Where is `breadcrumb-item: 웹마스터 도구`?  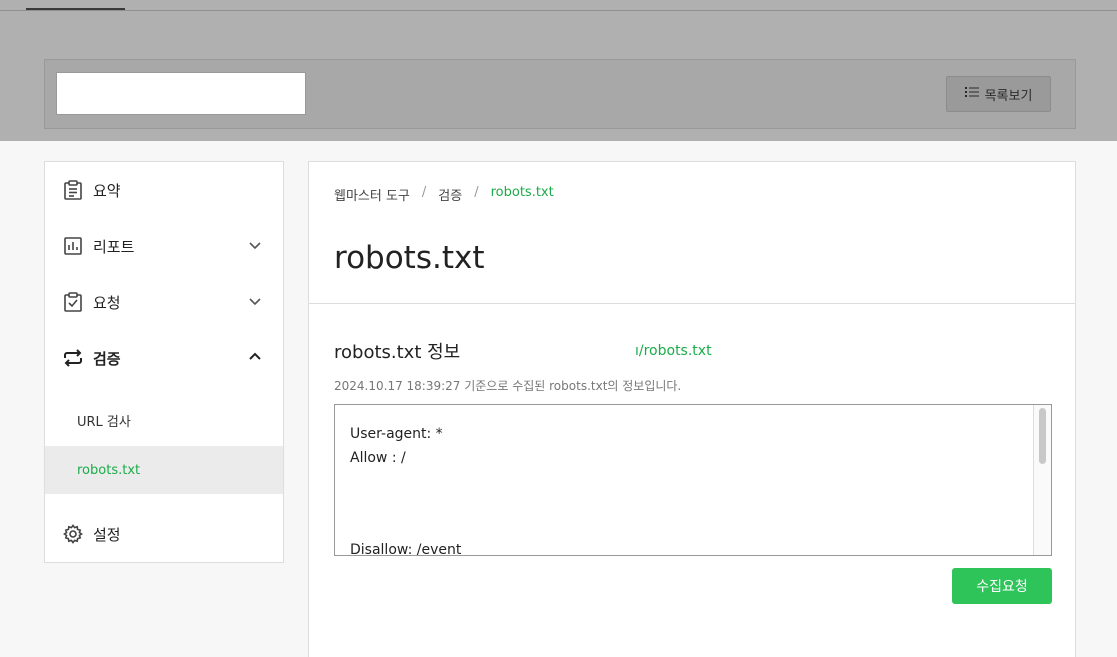
breadcrumb-item: 웹마스터 도구 is located at coordinates (372, 194).